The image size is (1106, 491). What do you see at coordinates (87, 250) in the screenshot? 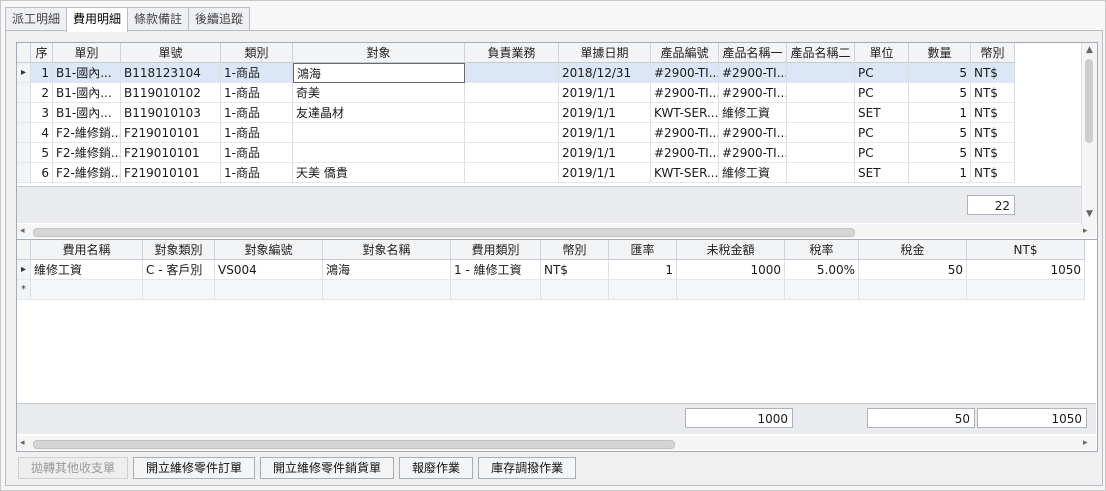
I see `column-header: 費用名稱` at bounding box center [87, 250].